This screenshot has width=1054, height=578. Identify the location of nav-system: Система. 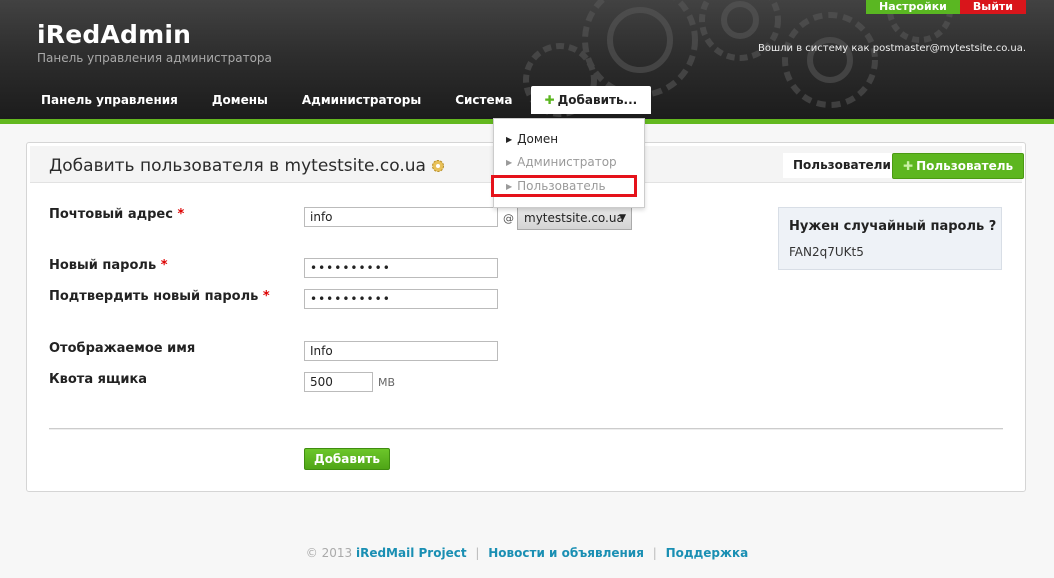
(483, 100).